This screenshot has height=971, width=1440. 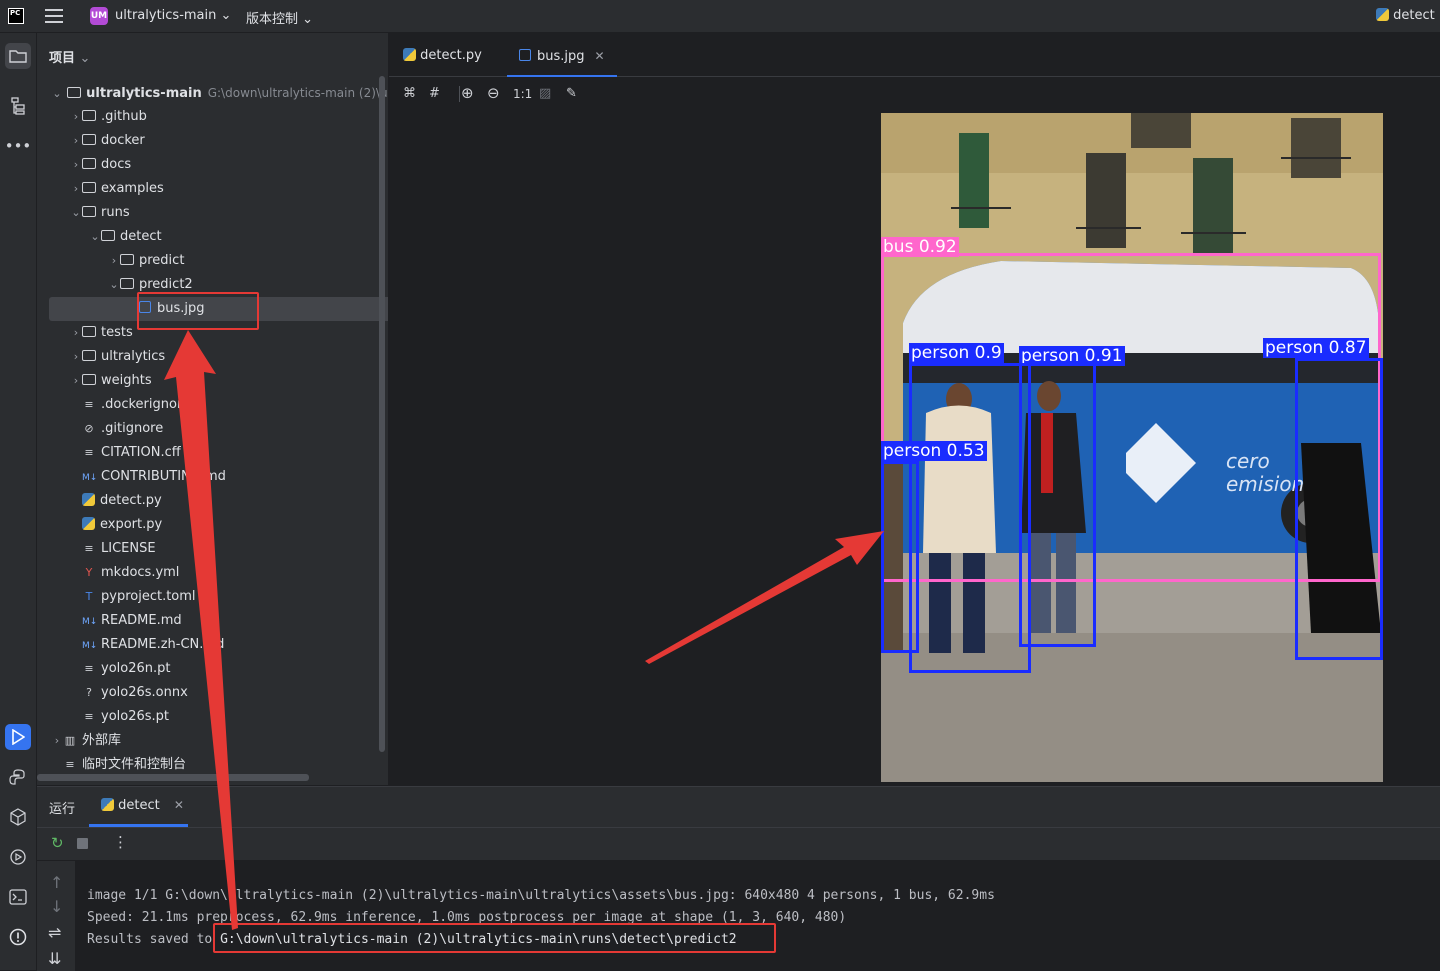 I want to click on tree-item: ≡ LICENSE, so click(x=212, y=549).